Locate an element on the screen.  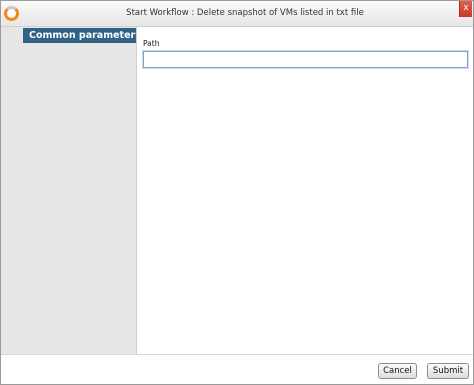
path-label: Path is located at coordinates (151, 43).